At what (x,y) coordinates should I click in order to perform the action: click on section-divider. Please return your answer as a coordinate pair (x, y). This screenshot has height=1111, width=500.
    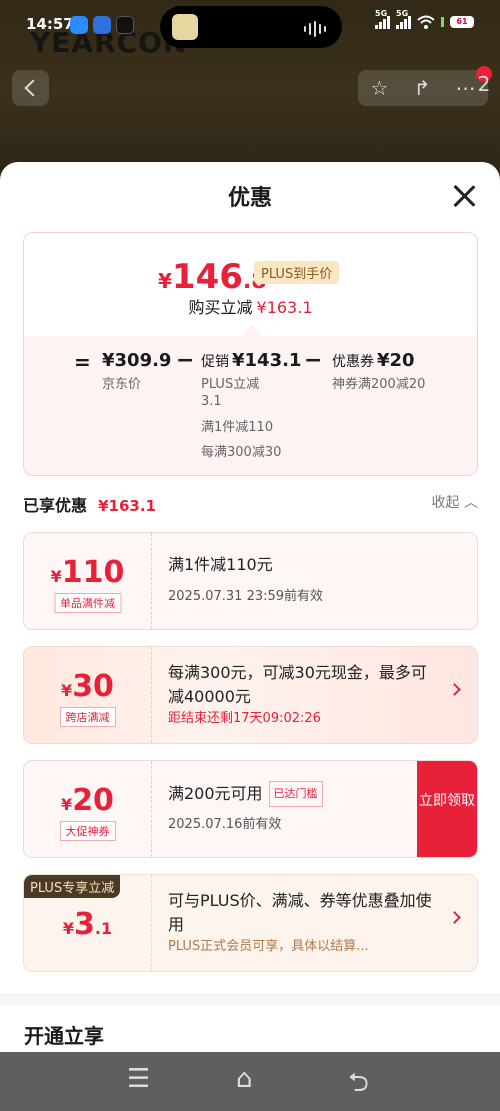
    Looking at the image, I should click on (250, 999).